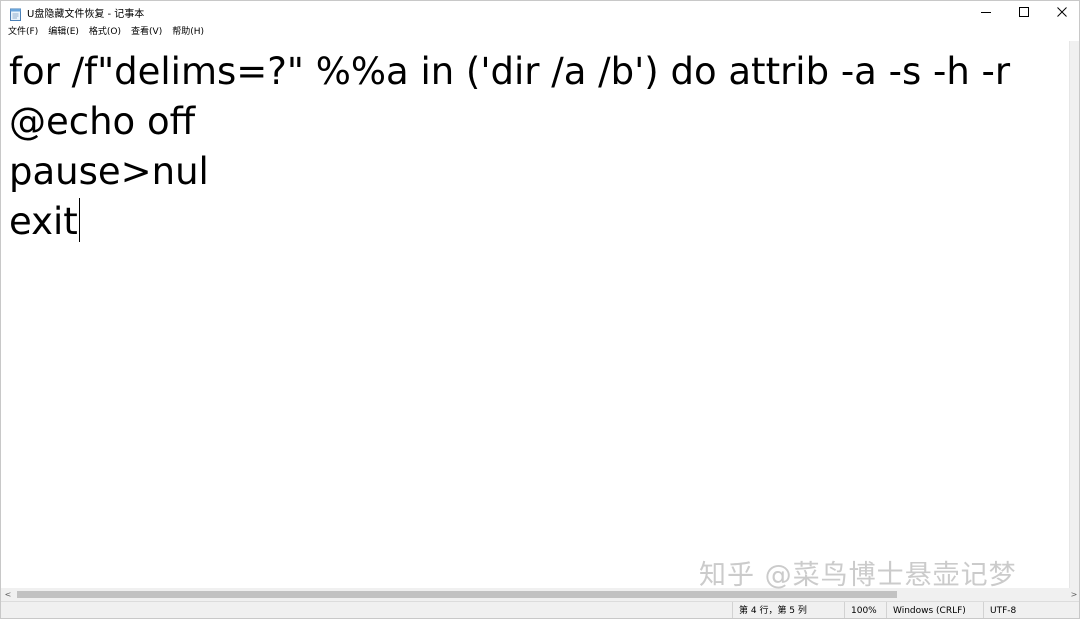  What do you see at coordinates (79, 220) in the screenshot?
I see `text-caret` at bounding box center [79, 220].